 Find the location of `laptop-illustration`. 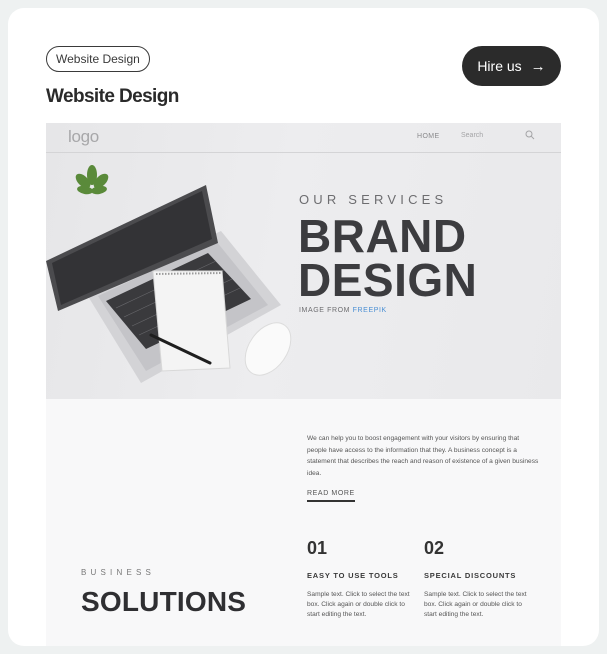

laptop-illustration is located at coordinates (169, 274).